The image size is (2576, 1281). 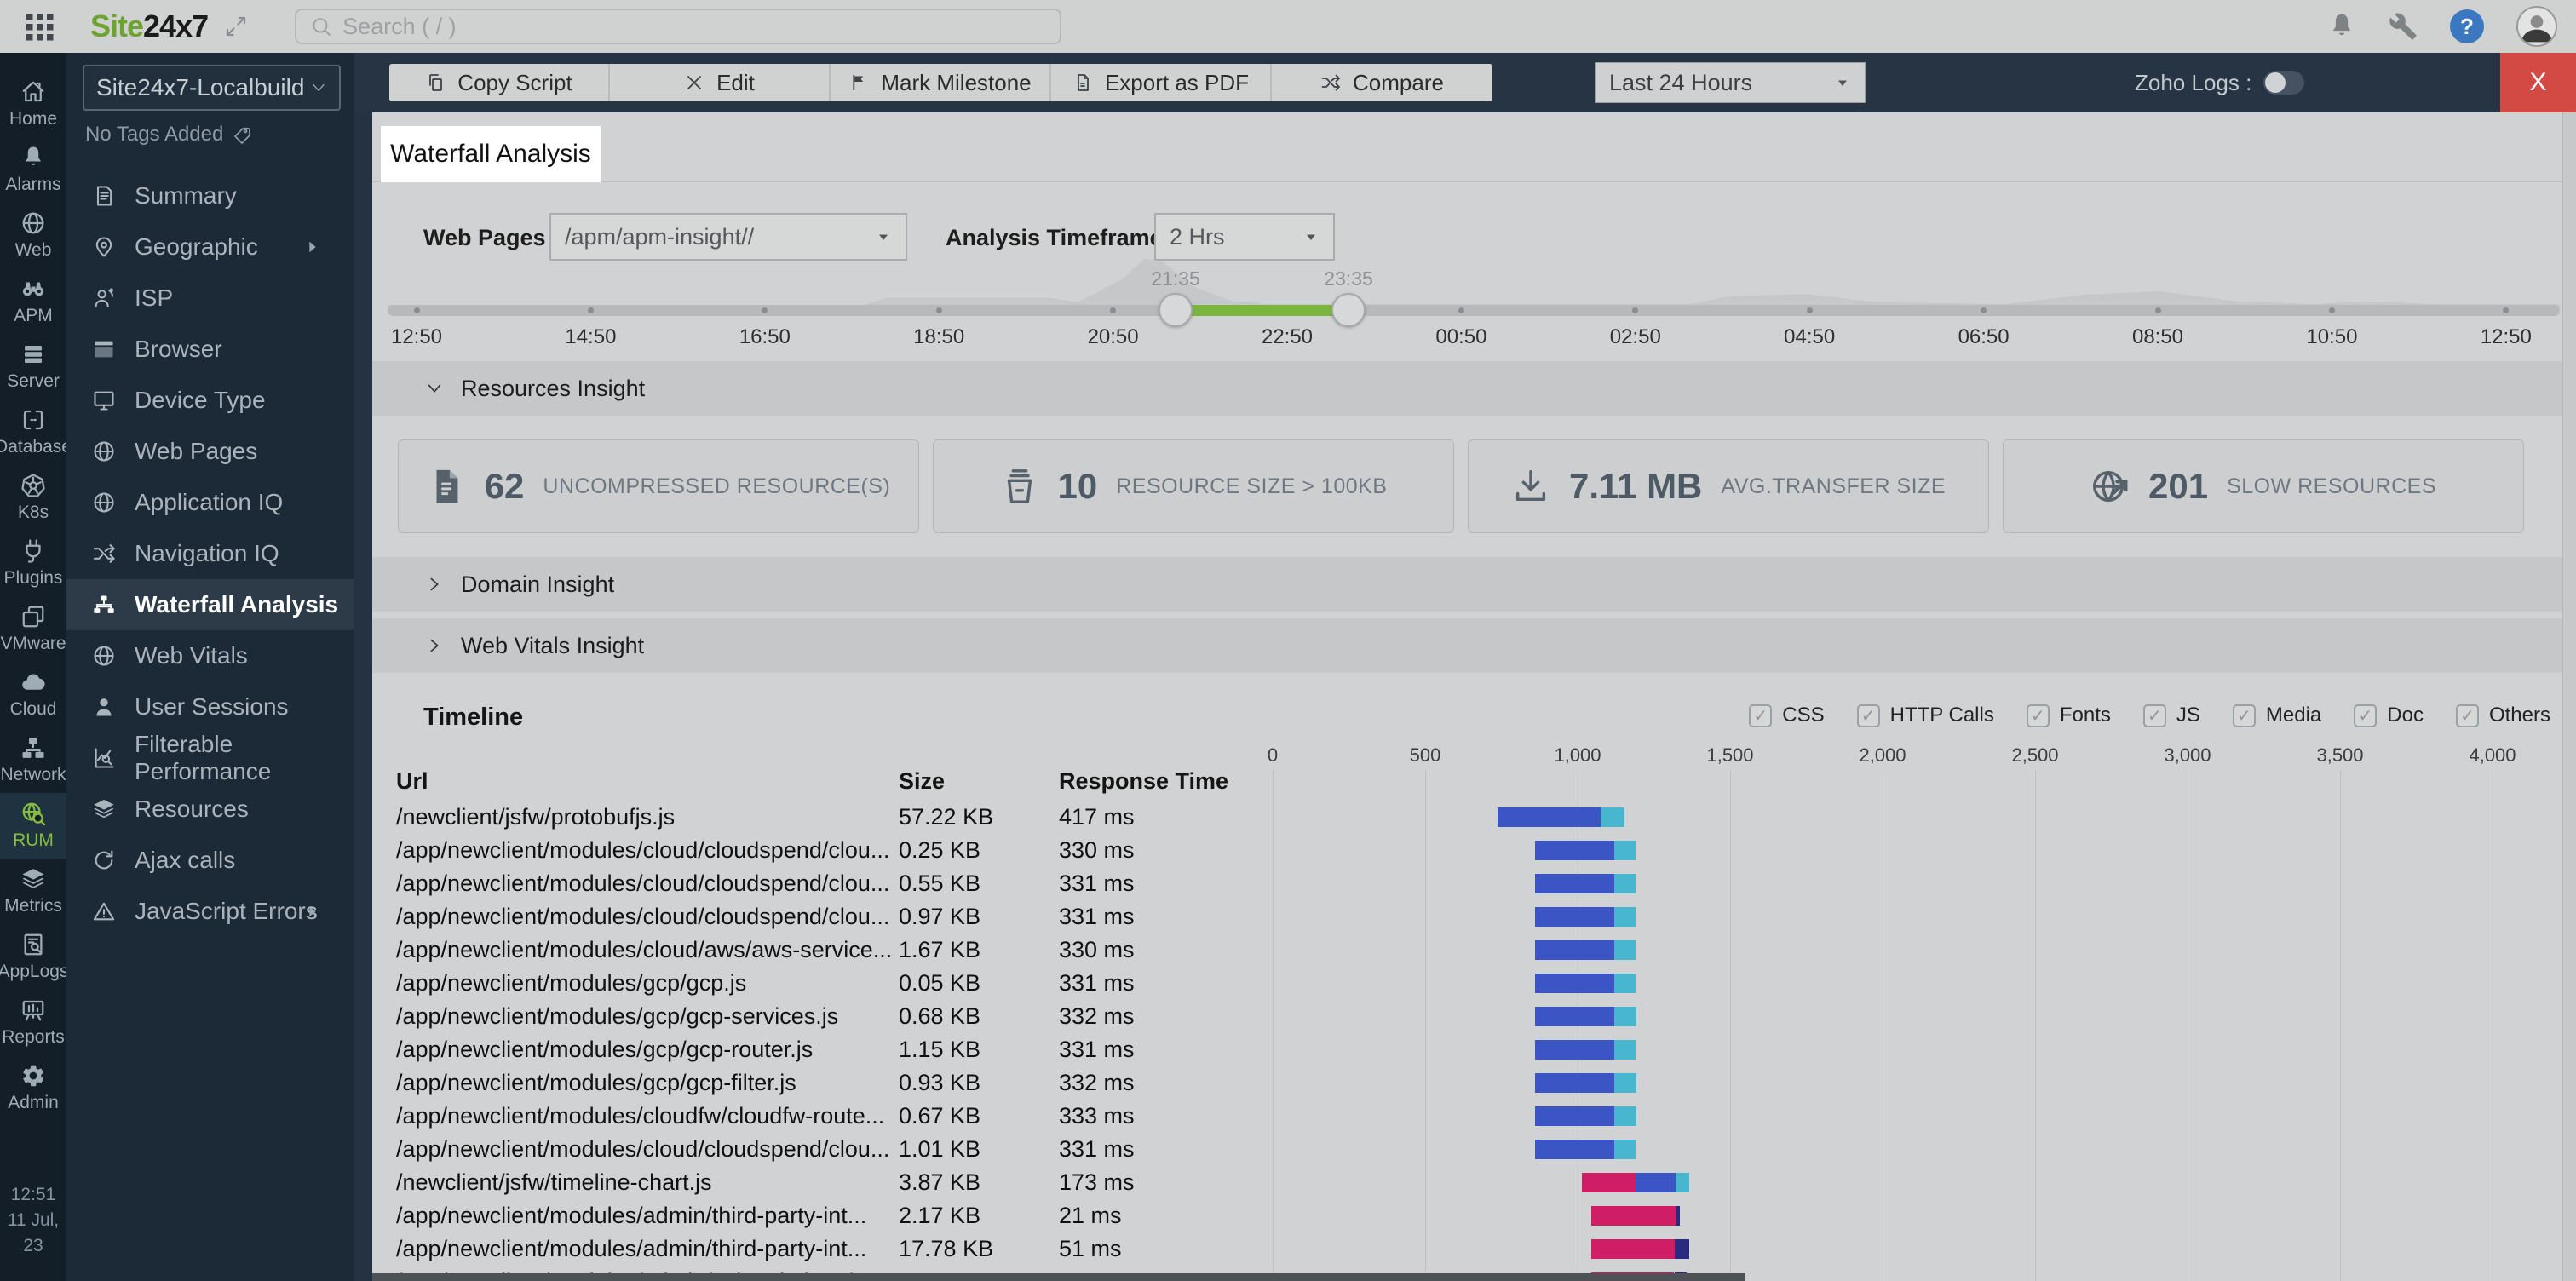 I want to click on site24x7-logo: Site24x7, so click(x=150, y=26).